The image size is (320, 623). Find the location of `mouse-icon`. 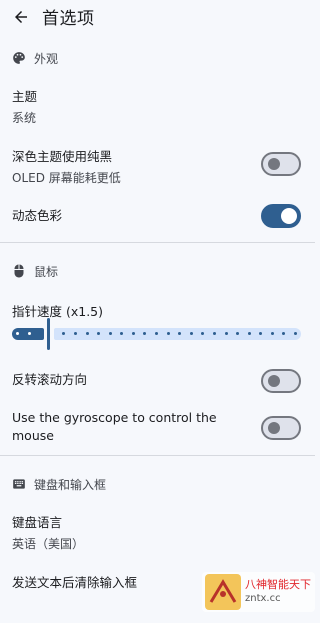

mouse-icon is located at coordinates (19, 271).